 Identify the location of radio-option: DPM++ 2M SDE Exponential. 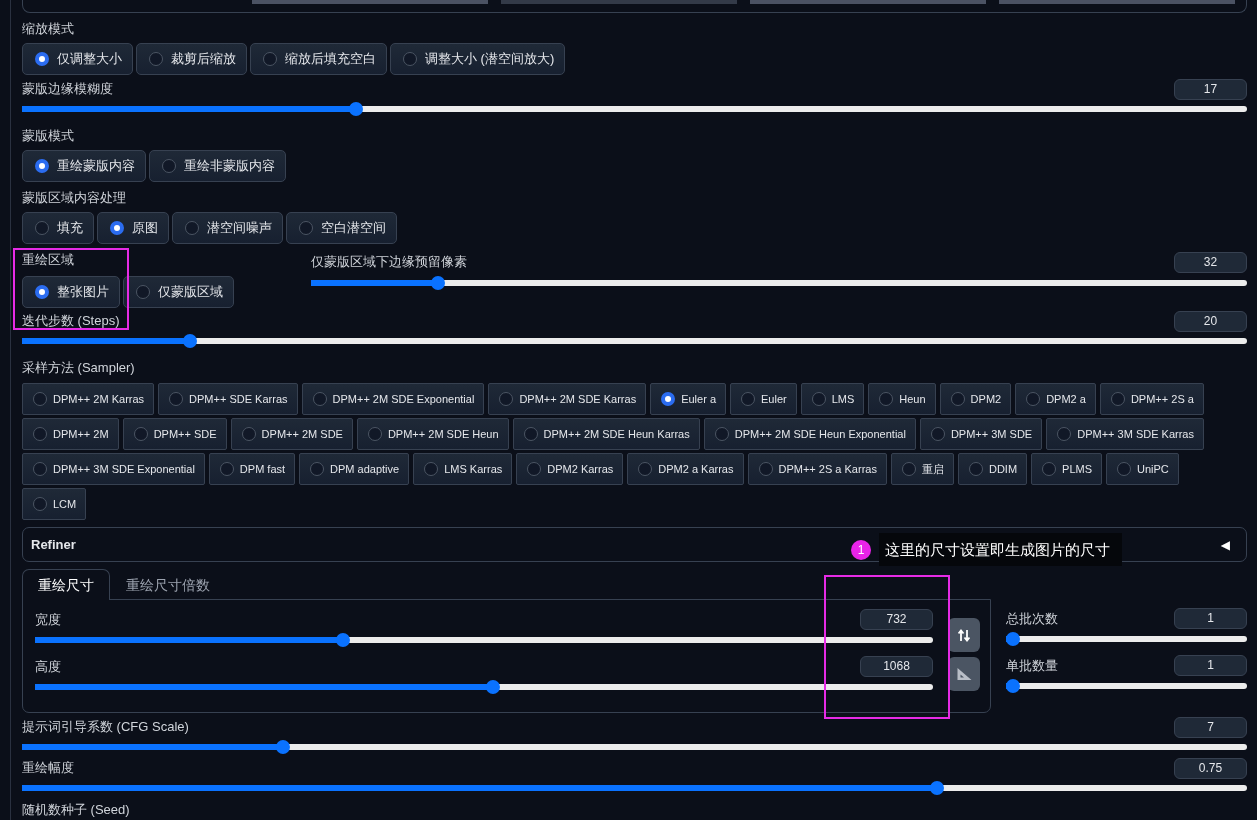
(393, 399).